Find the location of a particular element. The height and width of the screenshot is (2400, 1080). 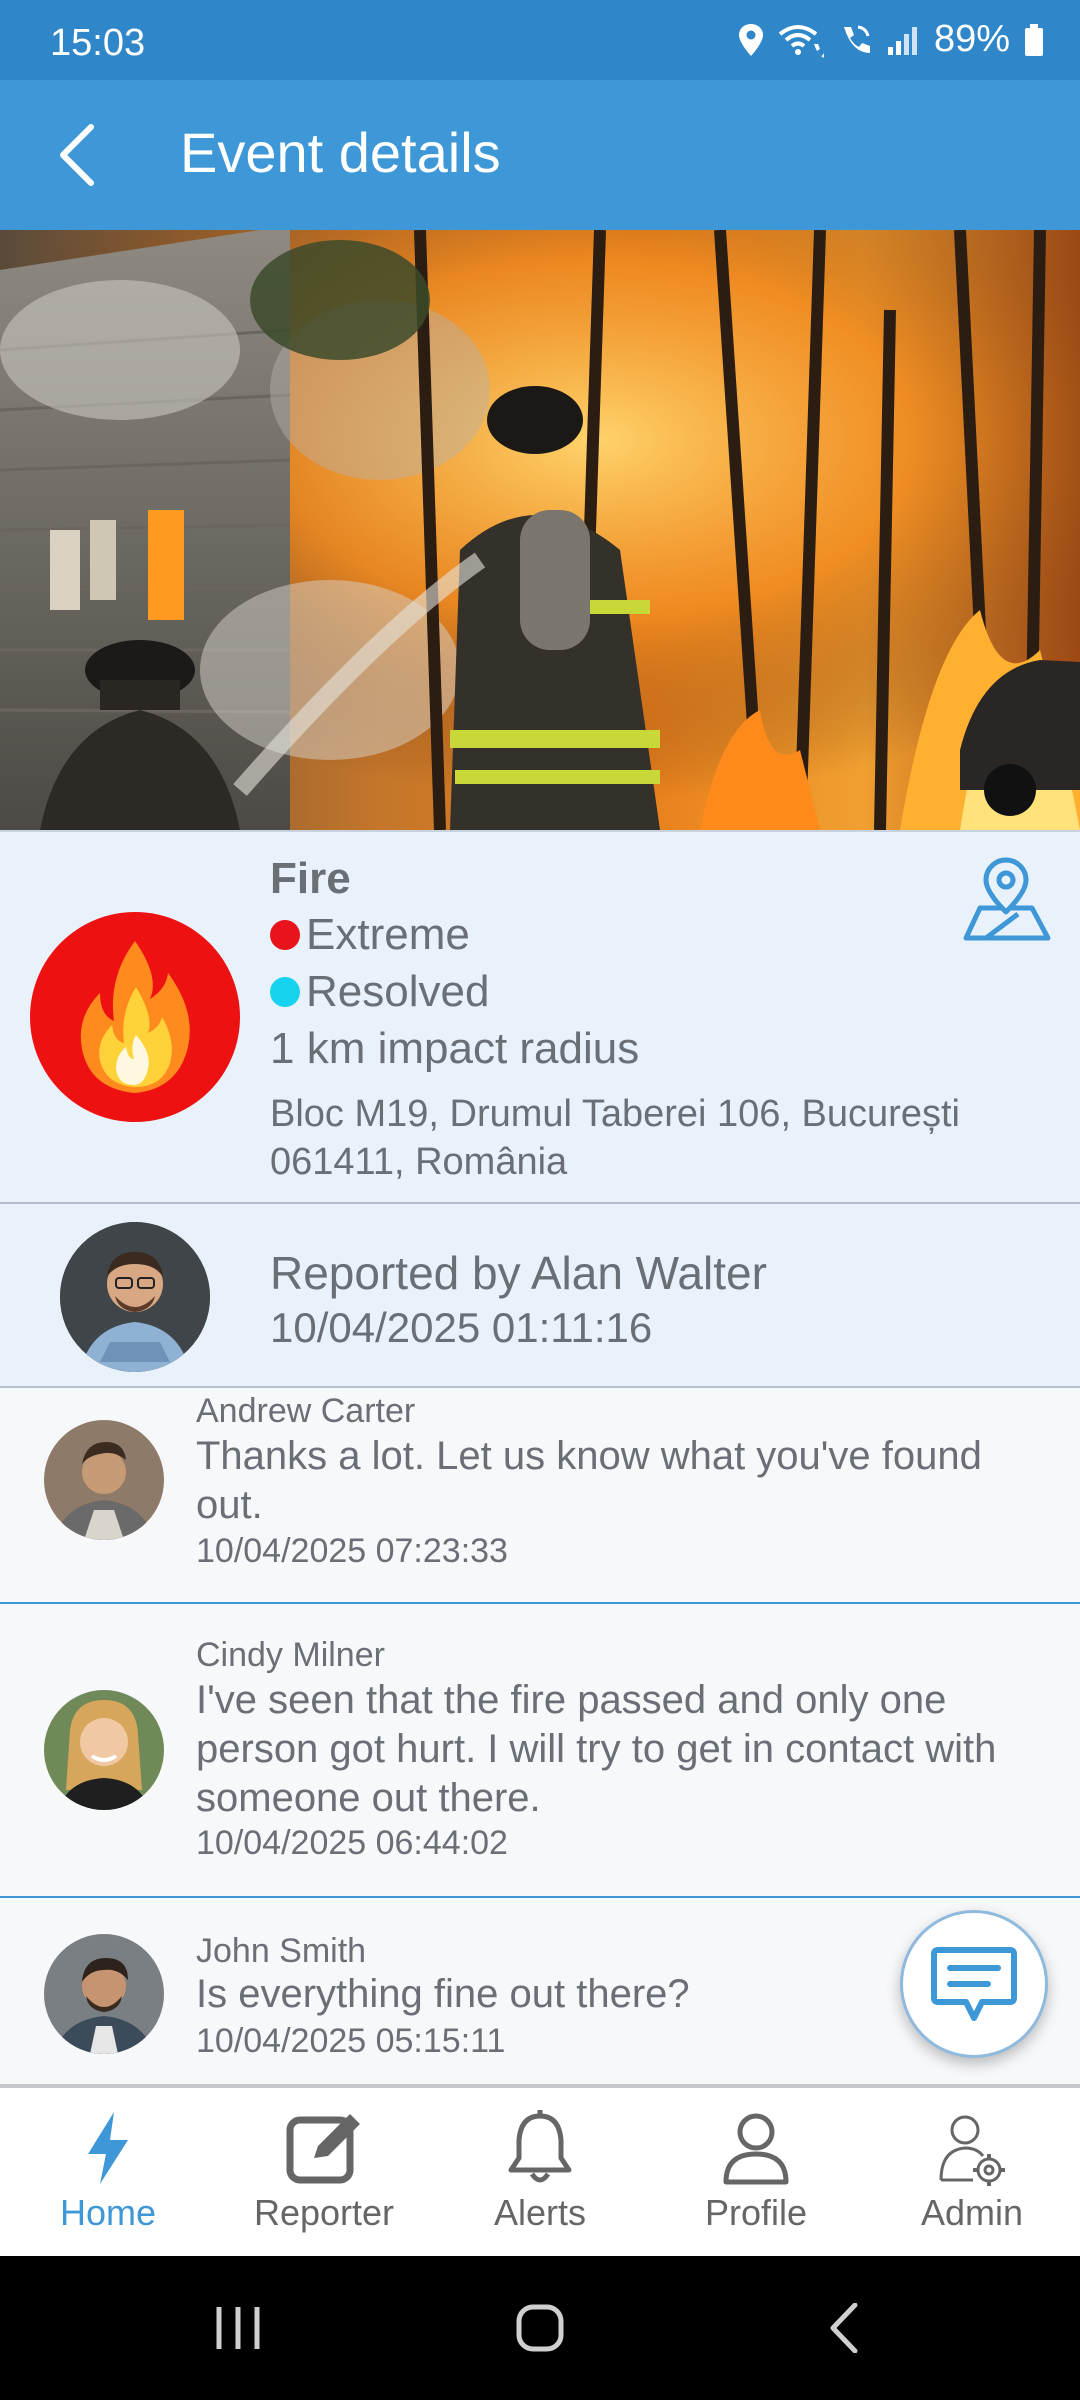

back-arrow-icon is located at coordinates (77, 155).